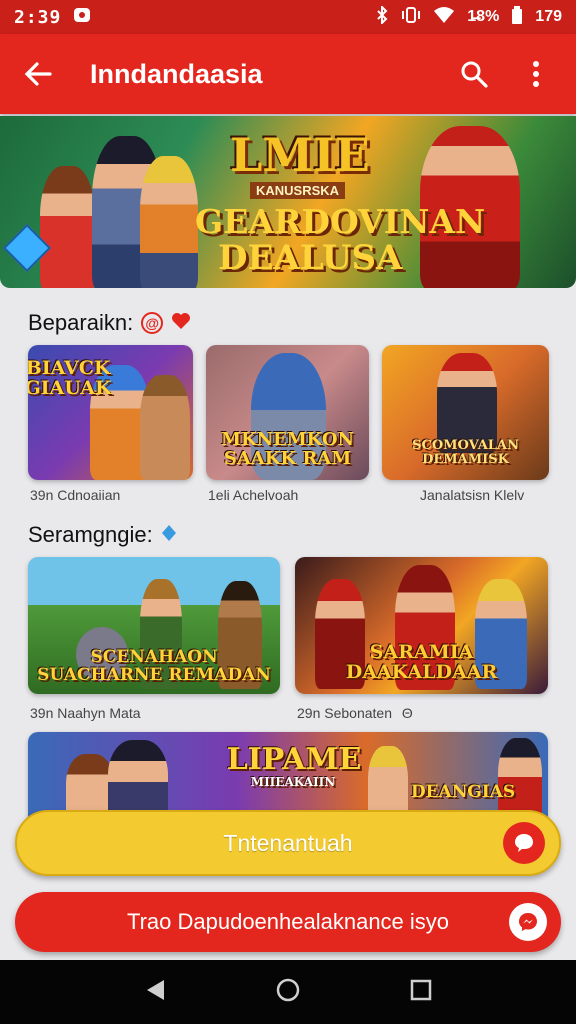  I want to click on app-bar: Inndandaasia, so click(288, 74).